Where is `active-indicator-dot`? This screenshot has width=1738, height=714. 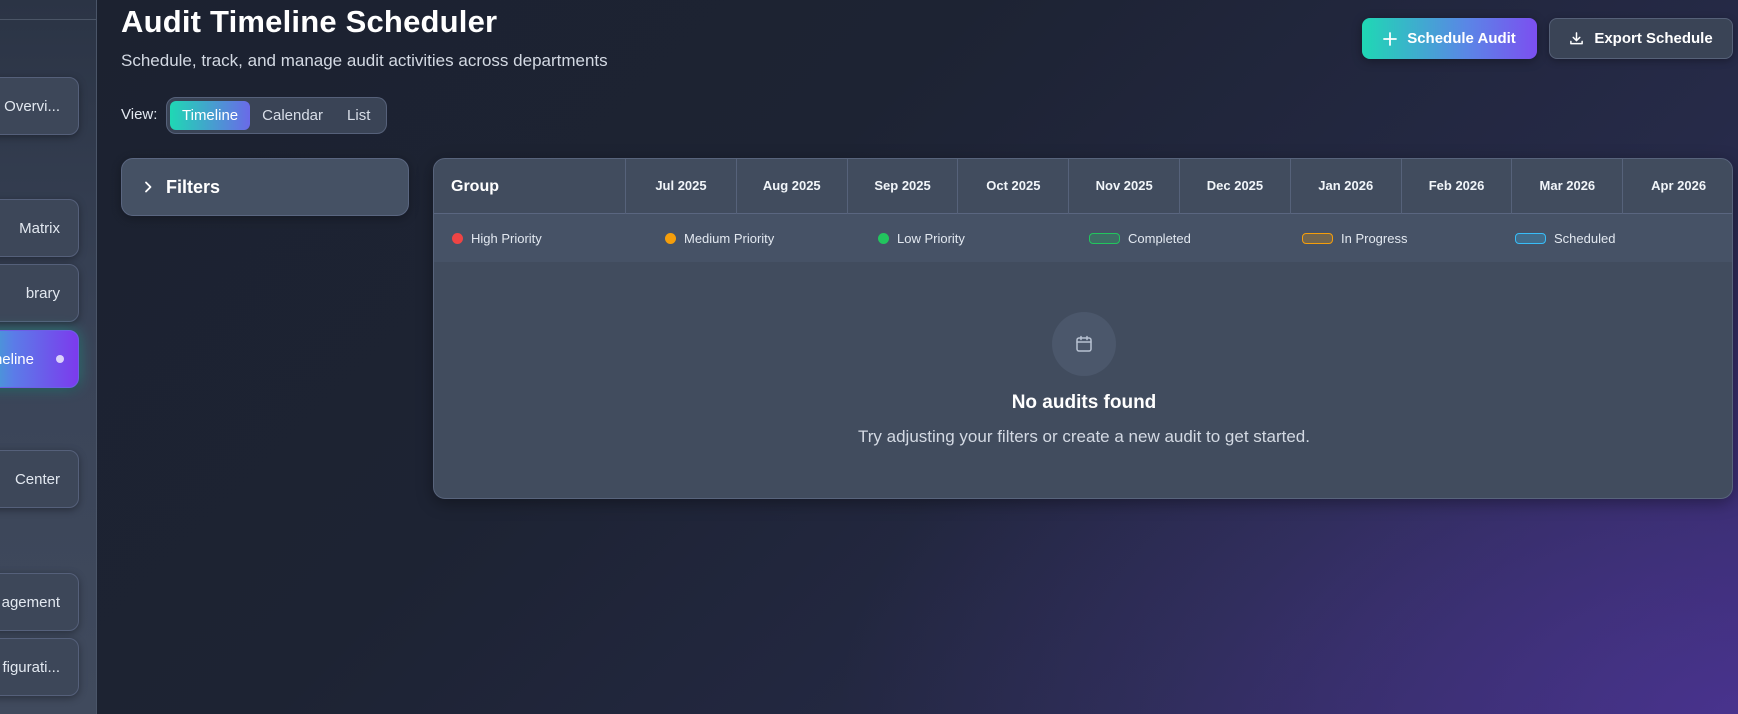
active-indicator-dot is located at coordinates (60, 359).